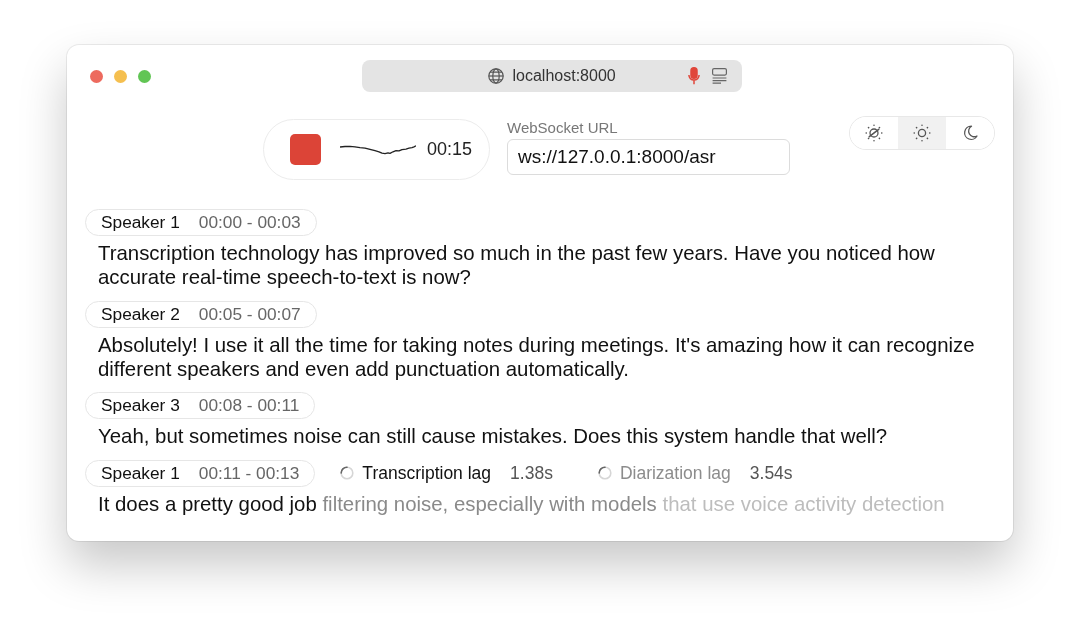 This screenshot has width=1080, height=630. Describe the element at coordinates (531, 473) in the screenshot. I see `lag-value: 1.38s` at that location.